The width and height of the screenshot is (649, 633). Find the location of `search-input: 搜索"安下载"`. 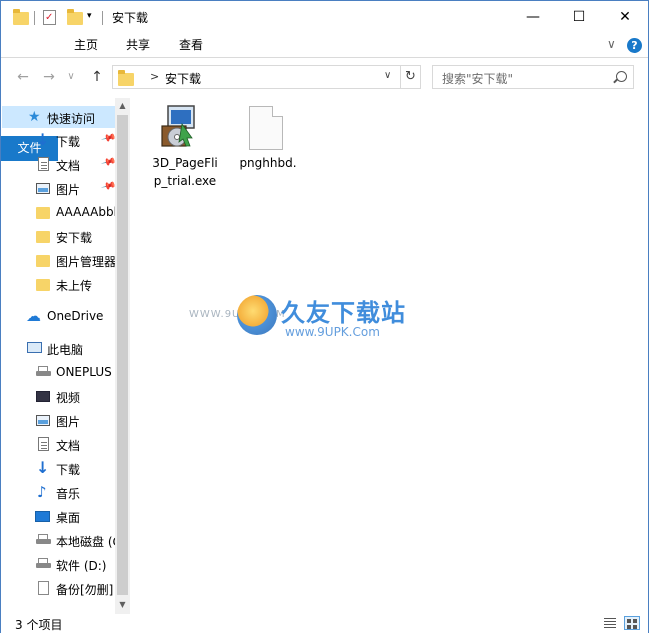

search-input: 搜索"安下载" is located at coordinates (477, 78).